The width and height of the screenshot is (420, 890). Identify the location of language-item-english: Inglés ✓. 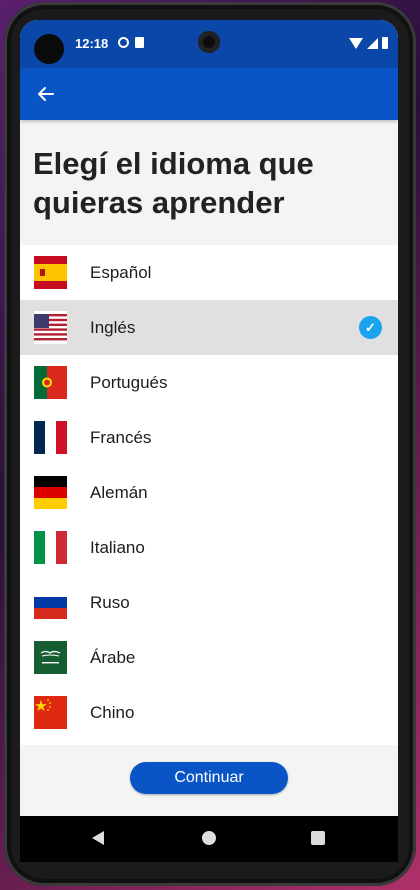
(209, 327).